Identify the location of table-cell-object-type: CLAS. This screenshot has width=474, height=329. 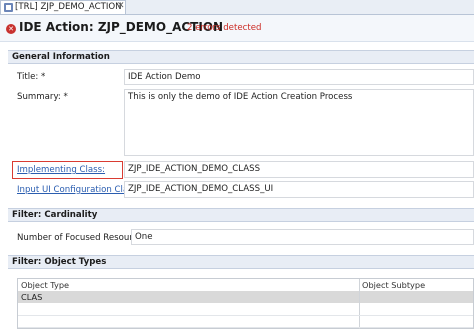
(32, 297).